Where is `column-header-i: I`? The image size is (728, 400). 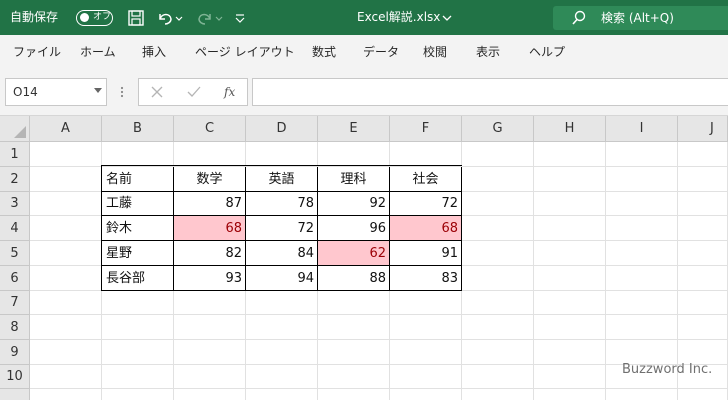 column-header-i: I is located at coordinates (642, 129).